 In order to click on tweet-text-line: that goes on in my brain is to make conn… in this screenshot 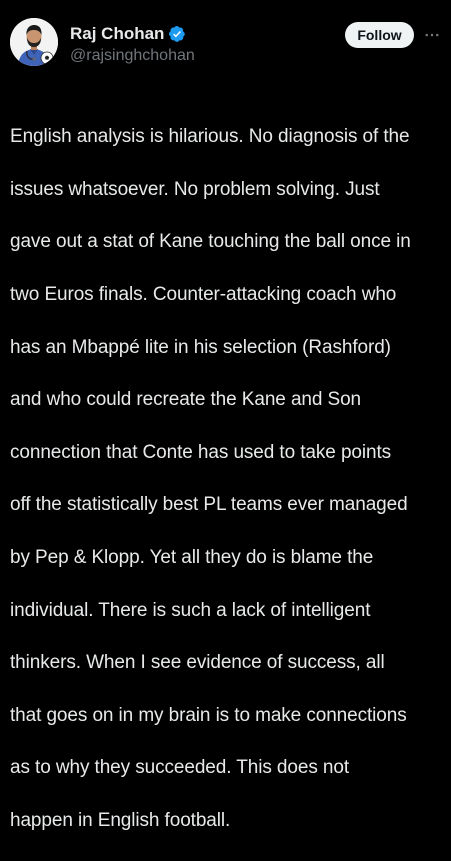, I will do `click(208, 715)`.